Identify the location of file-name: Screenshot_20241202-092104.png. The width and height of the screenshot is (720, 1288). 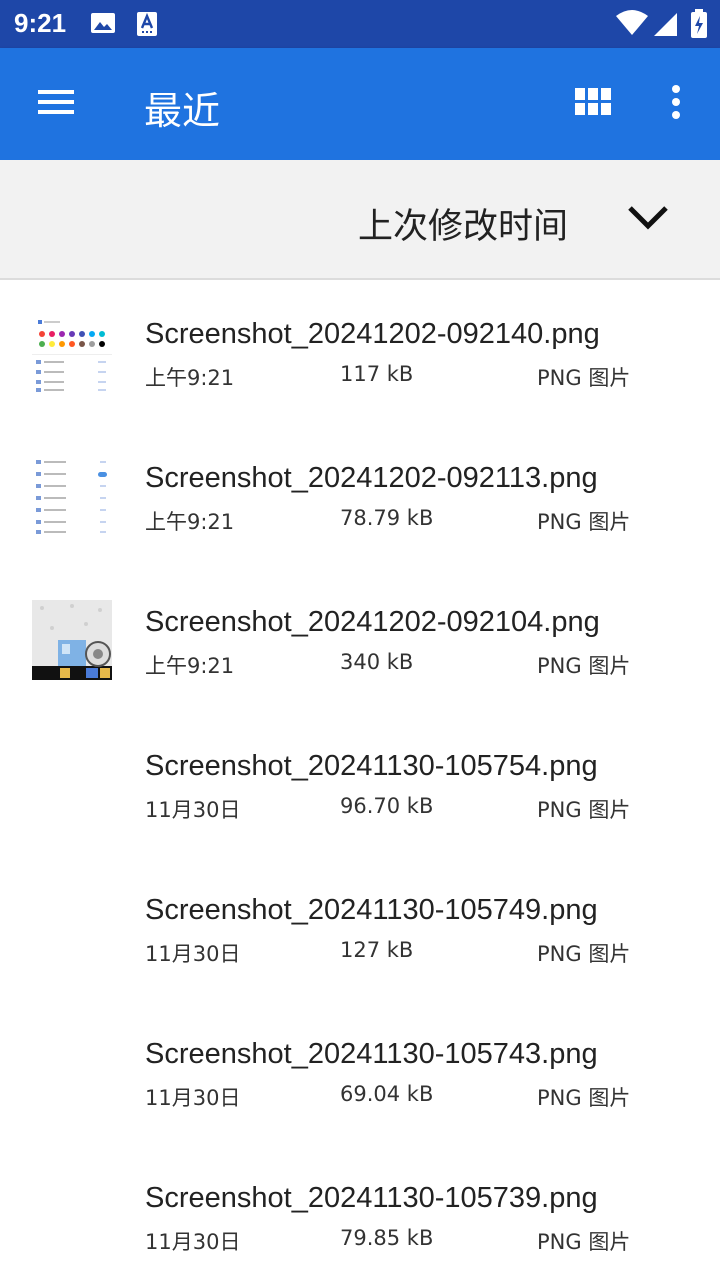
(372, 622).